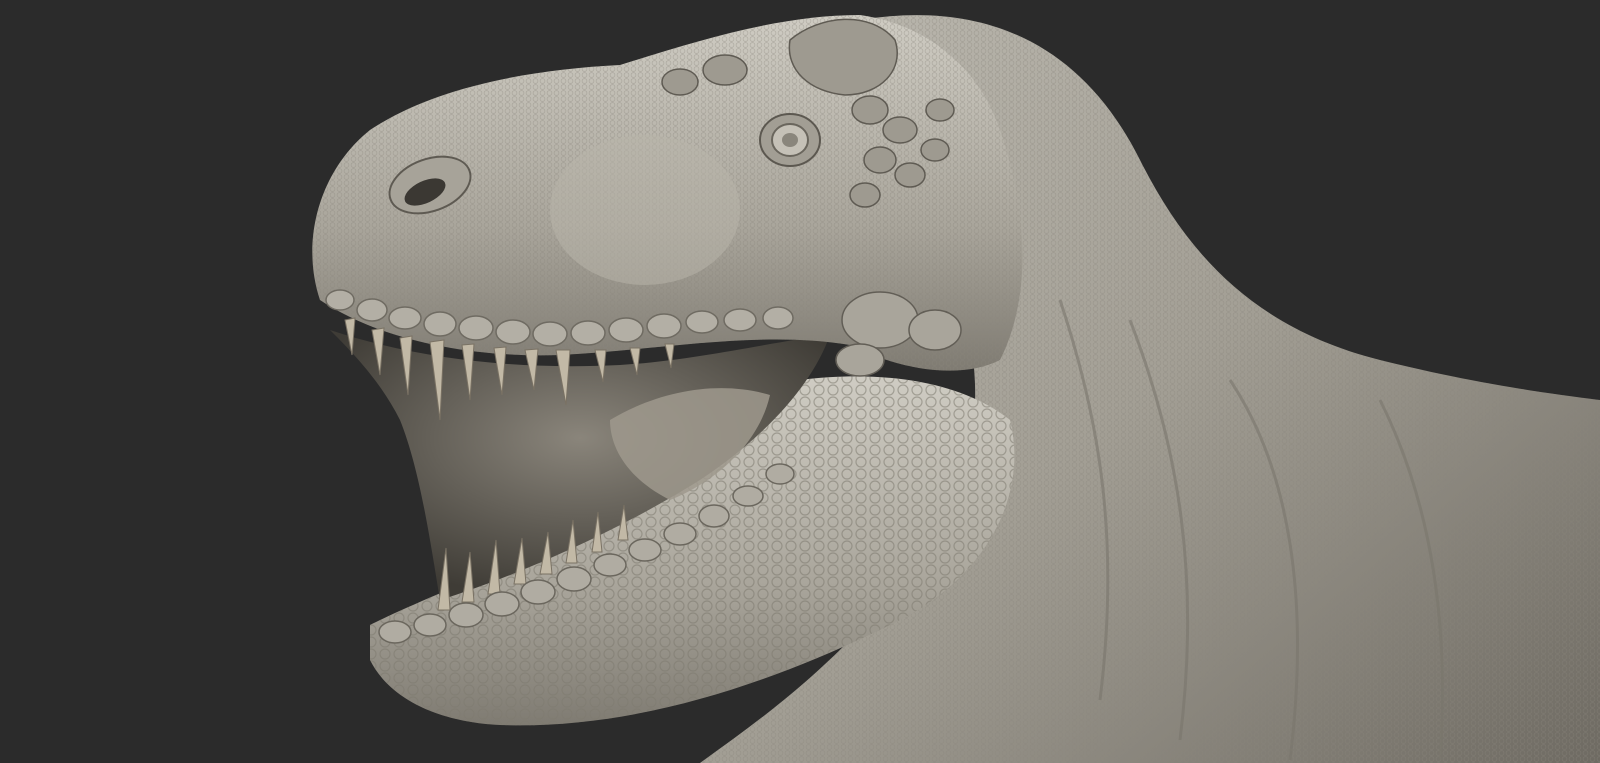 This screenshot has width=1600, height=763. What do you see at coordinates (645, 210) in the screenshot?
I see `cheek-patch` at bounding box center [645, 210].